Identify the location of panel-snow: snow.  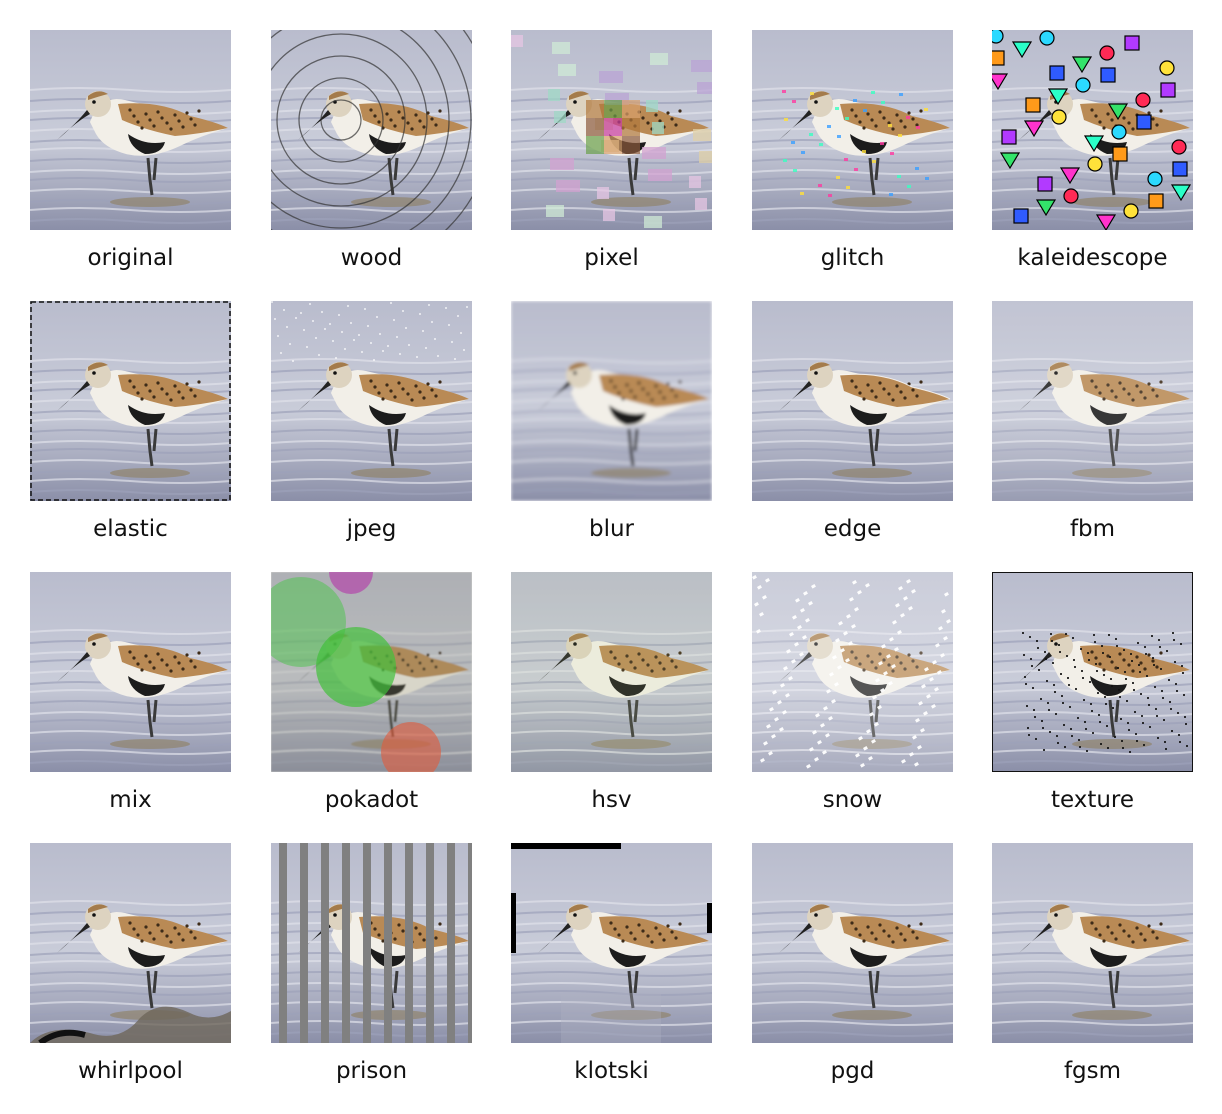
(852, 702).